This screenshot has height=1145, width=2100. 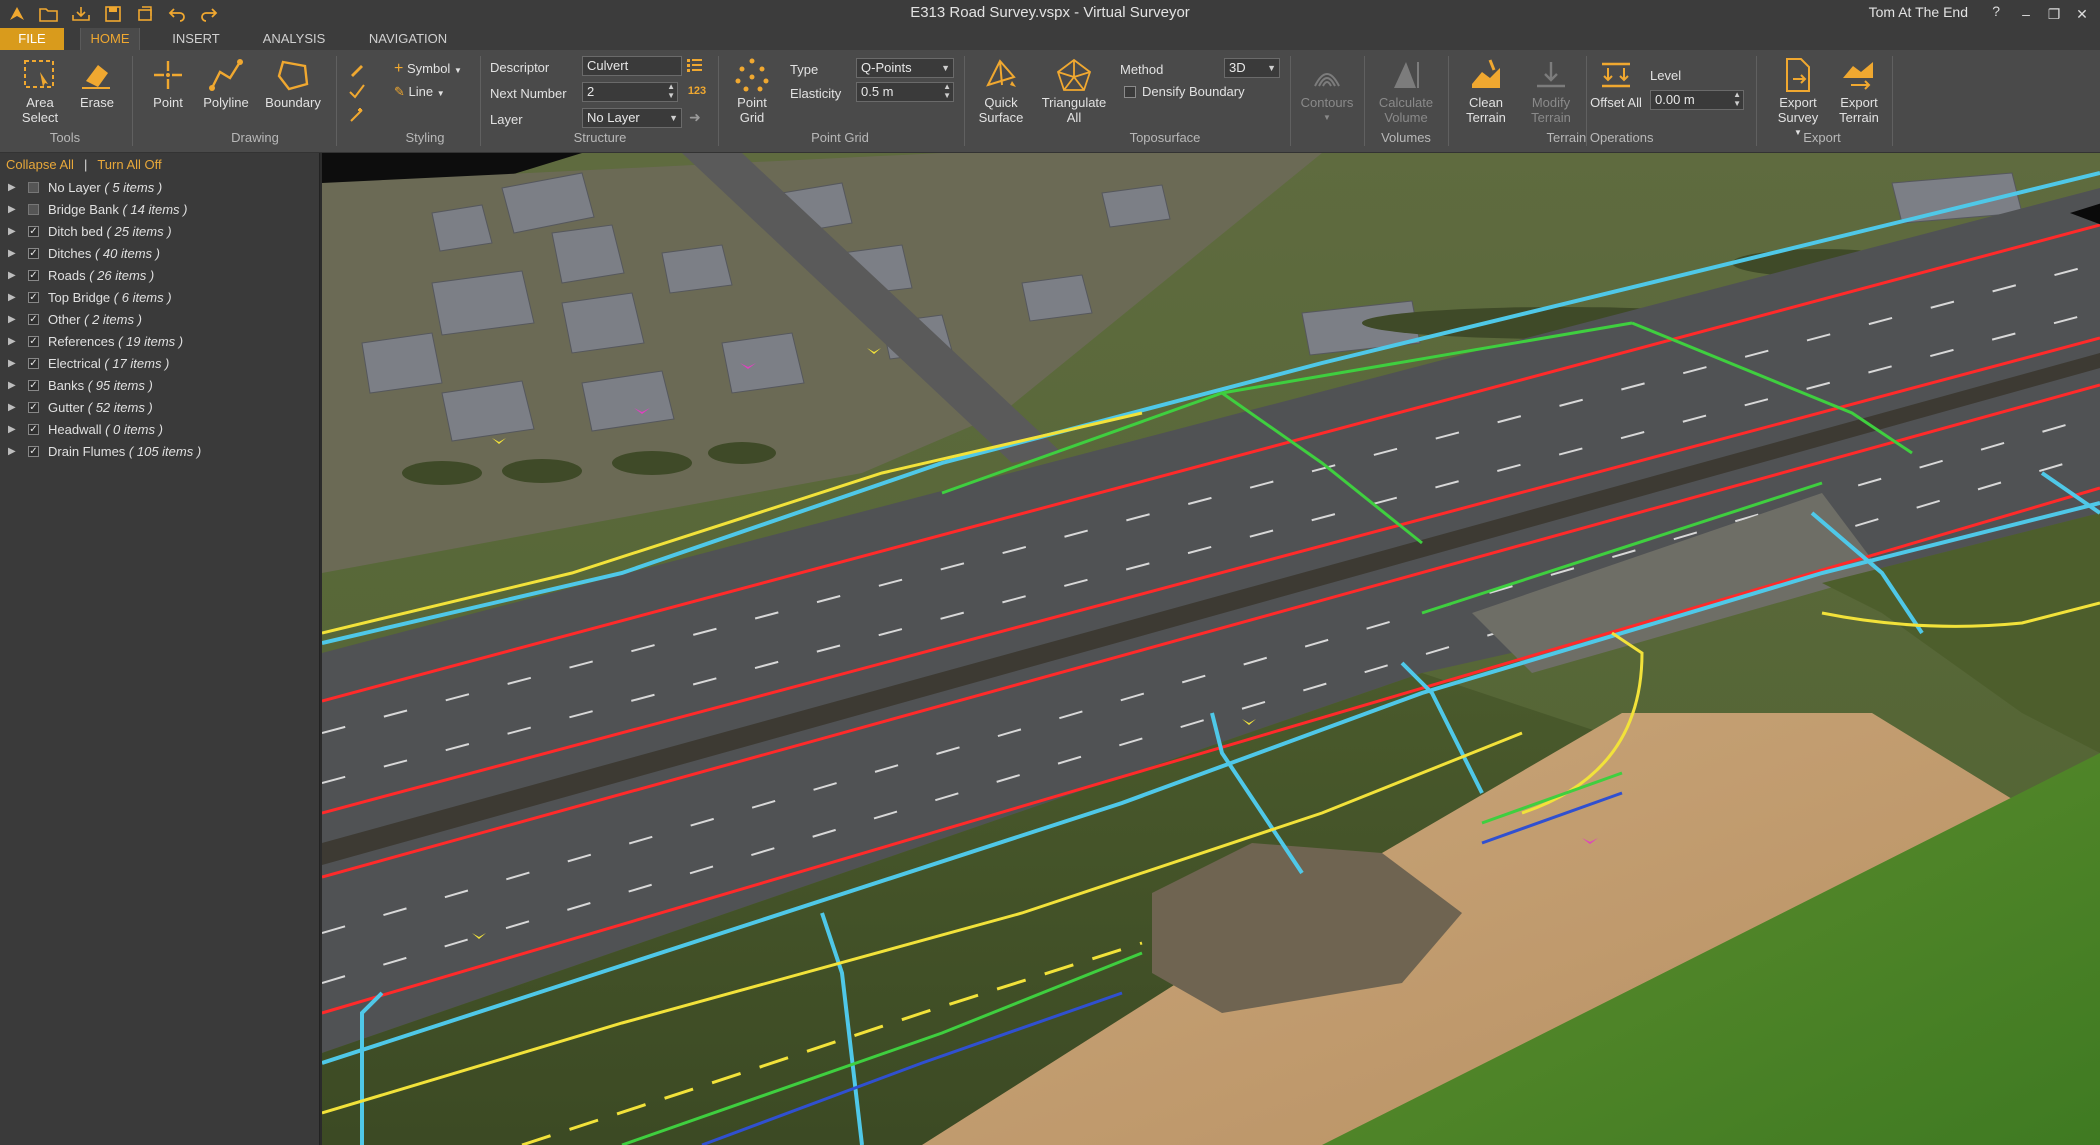 I want to click on line-dropdown: ✎ Line ▼, so click(x=419, y=92).